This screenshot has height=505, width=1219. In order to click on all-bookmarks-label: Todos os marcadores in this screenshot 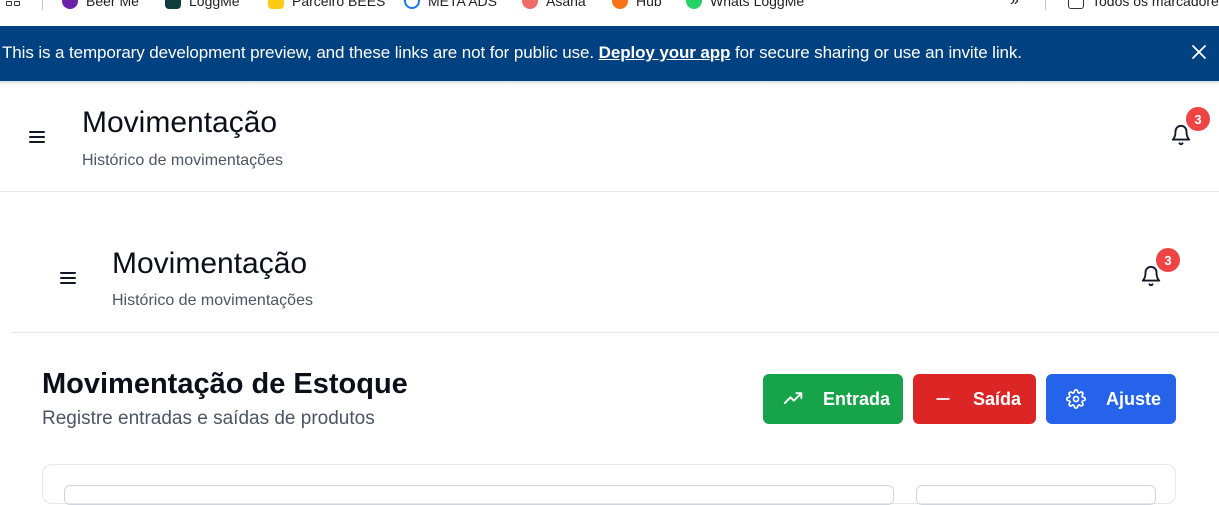, I will do `click(1155, 4)`.